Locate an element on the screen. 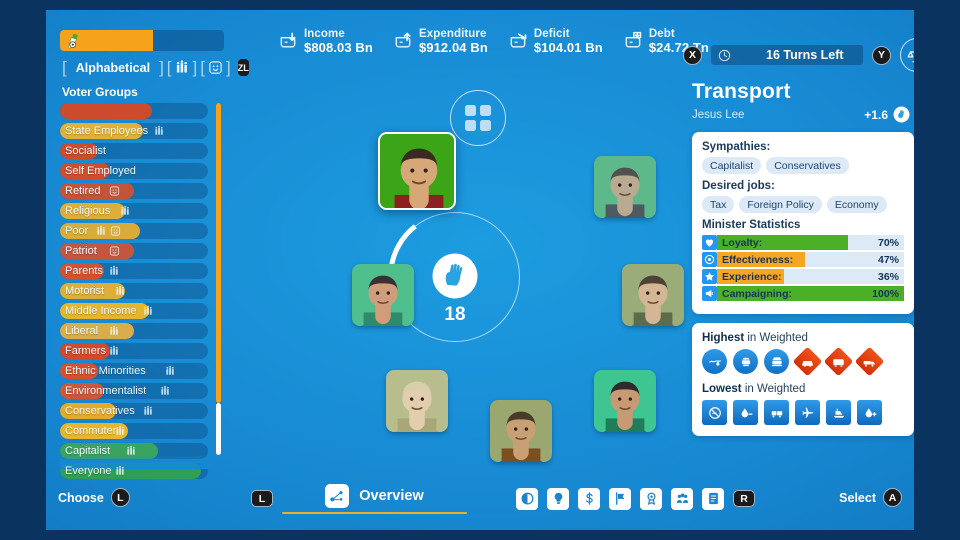  portrait-bottom is located at coordinates (521, 431).